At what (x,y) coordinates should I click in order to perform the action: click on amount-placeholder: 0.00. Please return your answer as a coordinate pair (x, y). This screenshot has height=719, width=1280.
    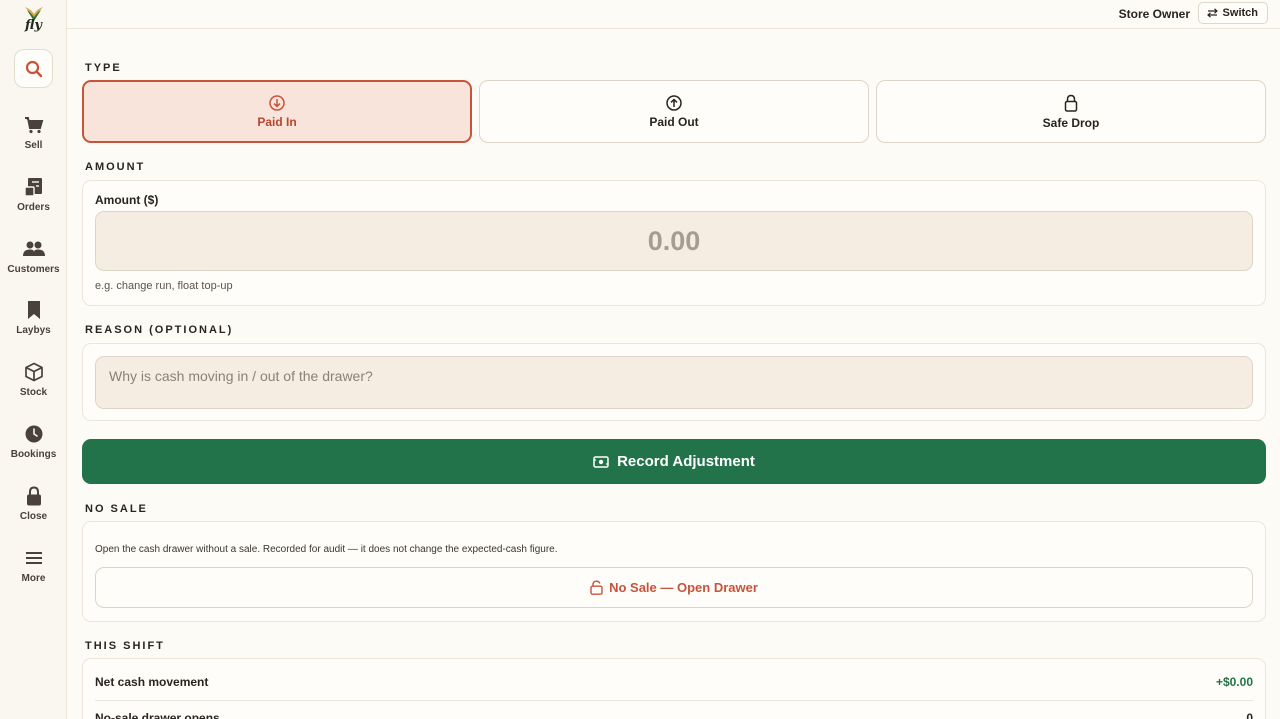
    Looking at the image, I should click on (674, 240).